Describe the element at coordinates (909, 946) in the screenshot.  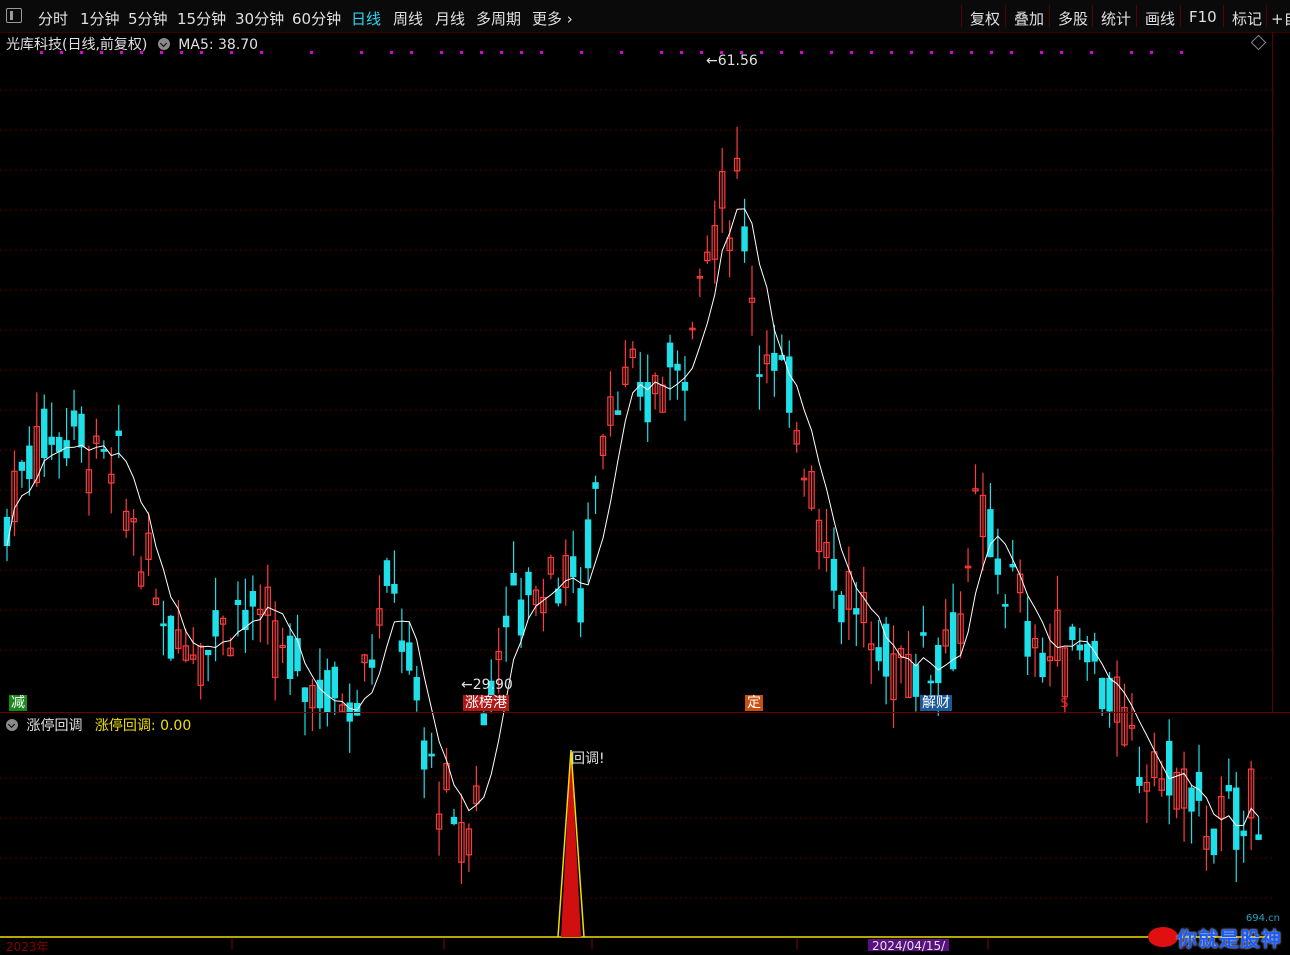
I see `cursor-date-box: 2024/04/15/` at that location.